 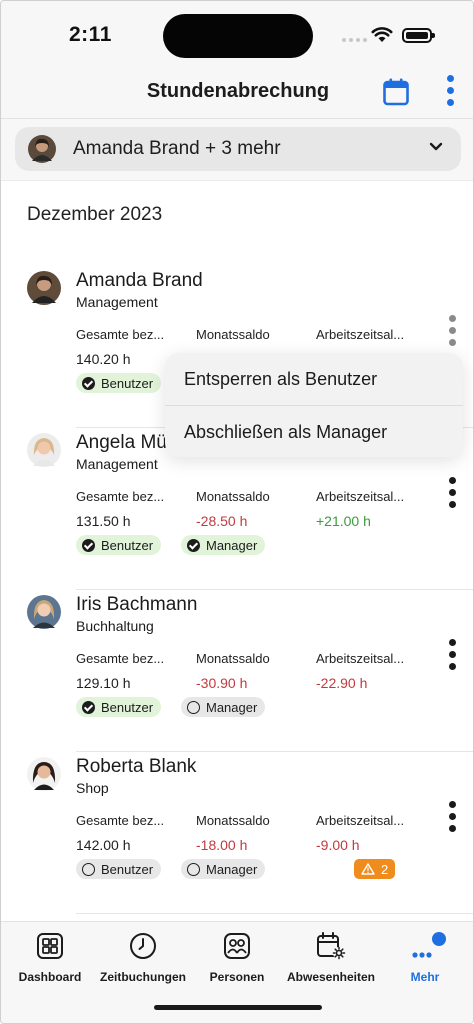 What do you see at coordinates (95, 214) in the screenshot?
I see `month-heading: Dezember 2023` at bounding box center [95, 214].